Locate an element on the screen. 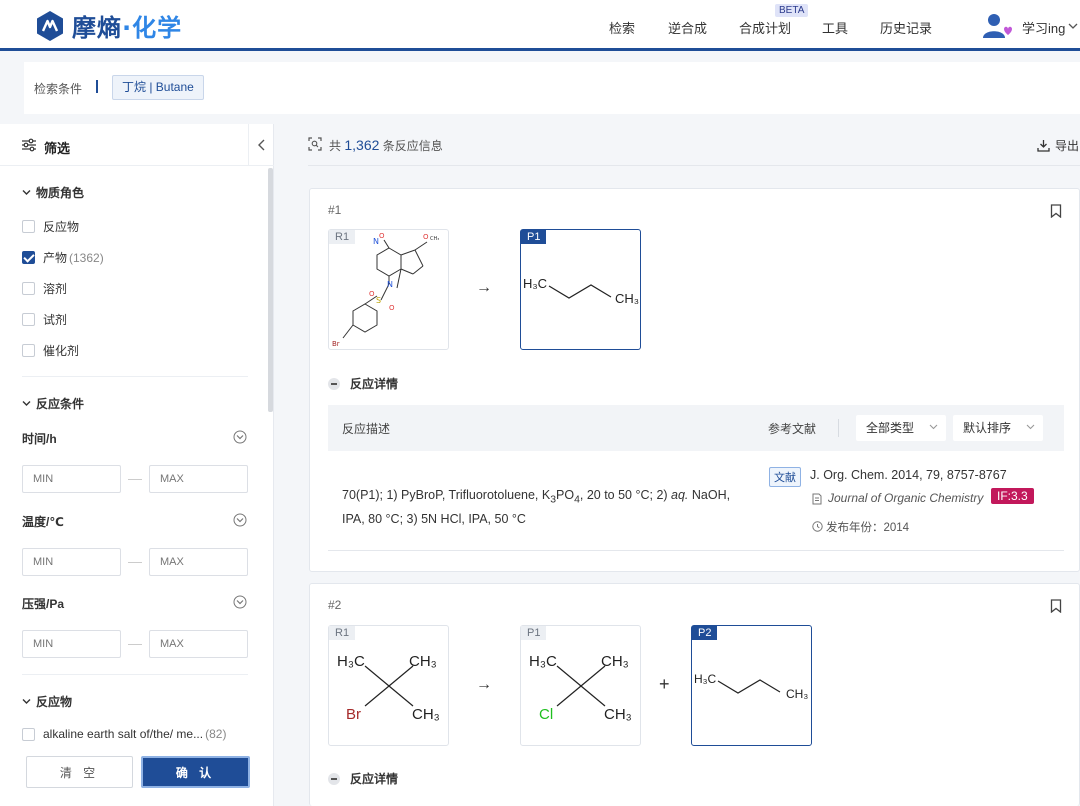 The height and width of the screenshot is (806, 1080). search-query-chip: 丁烷 | Butane is located at coordinates (158, 87).